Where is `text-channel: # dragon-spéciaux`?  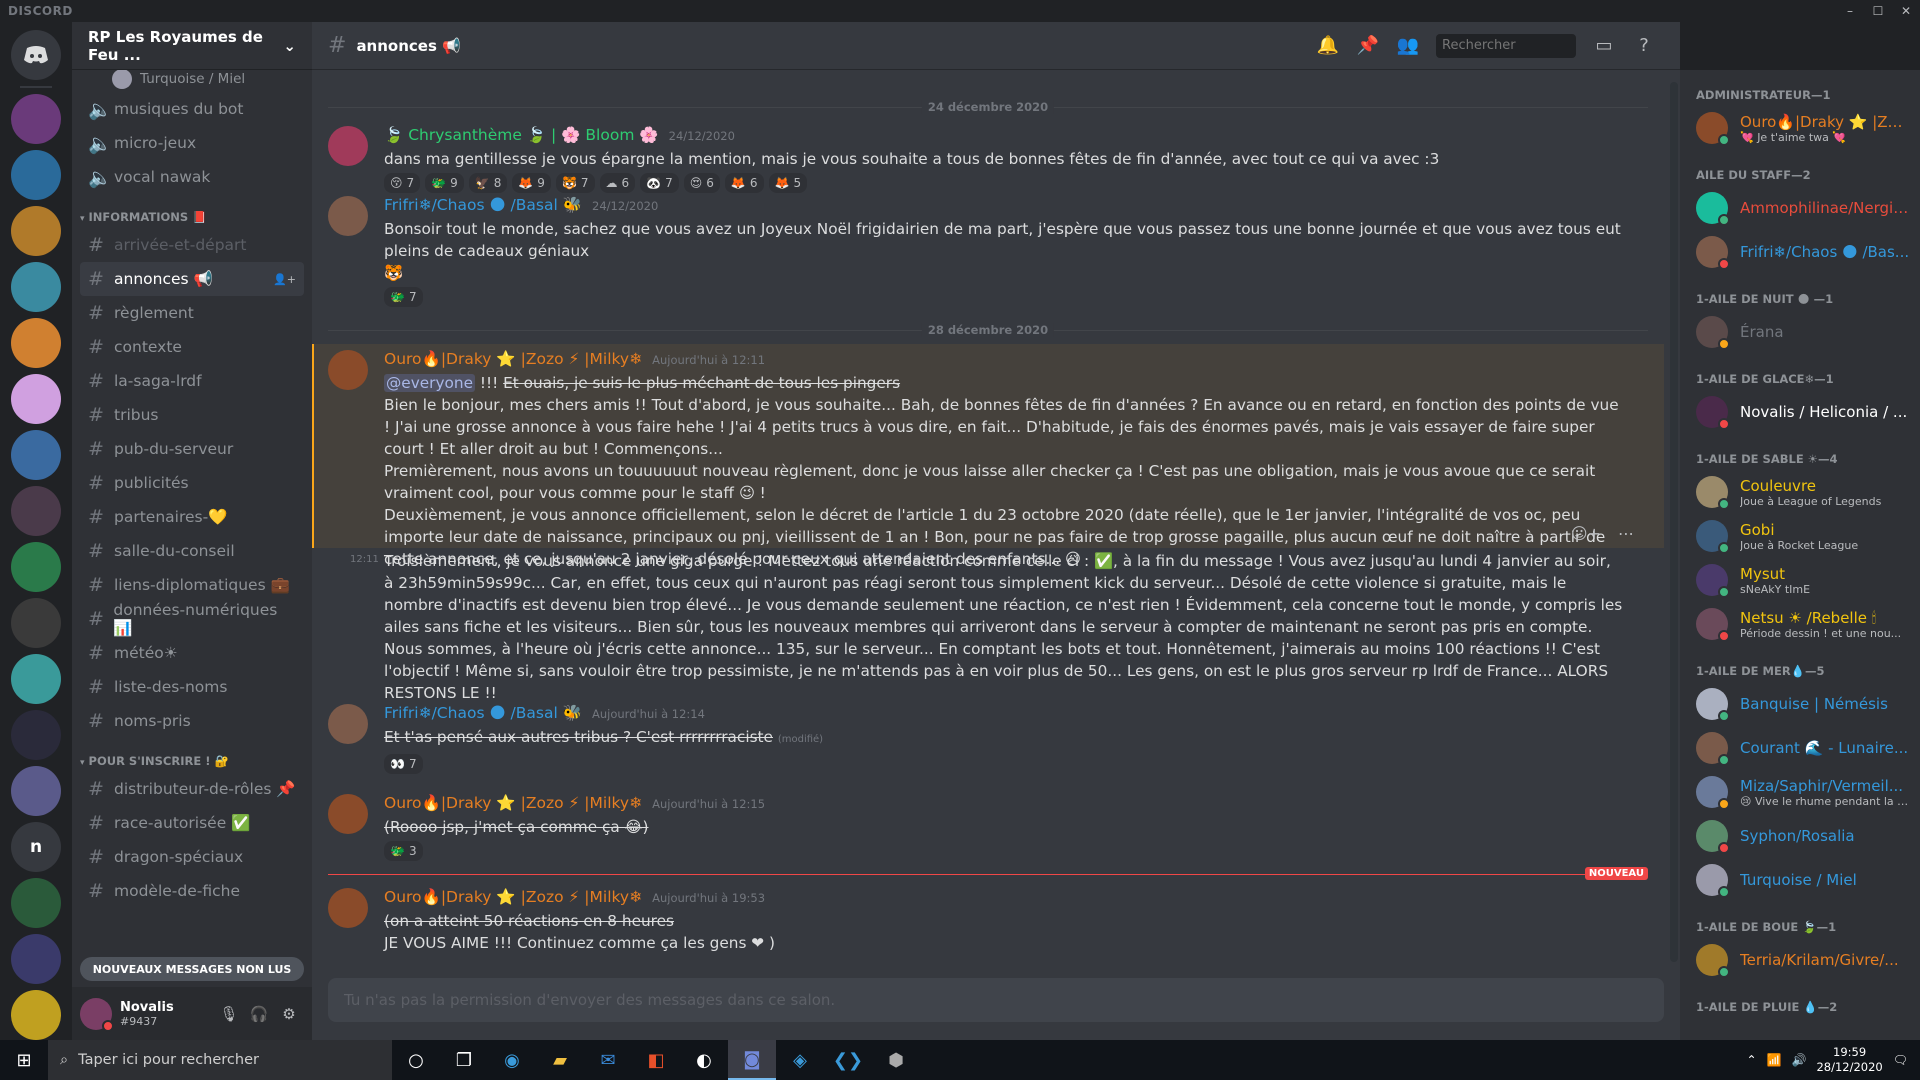
text-channel: # dragon-spéciaux is located at coordinates (192, 857).